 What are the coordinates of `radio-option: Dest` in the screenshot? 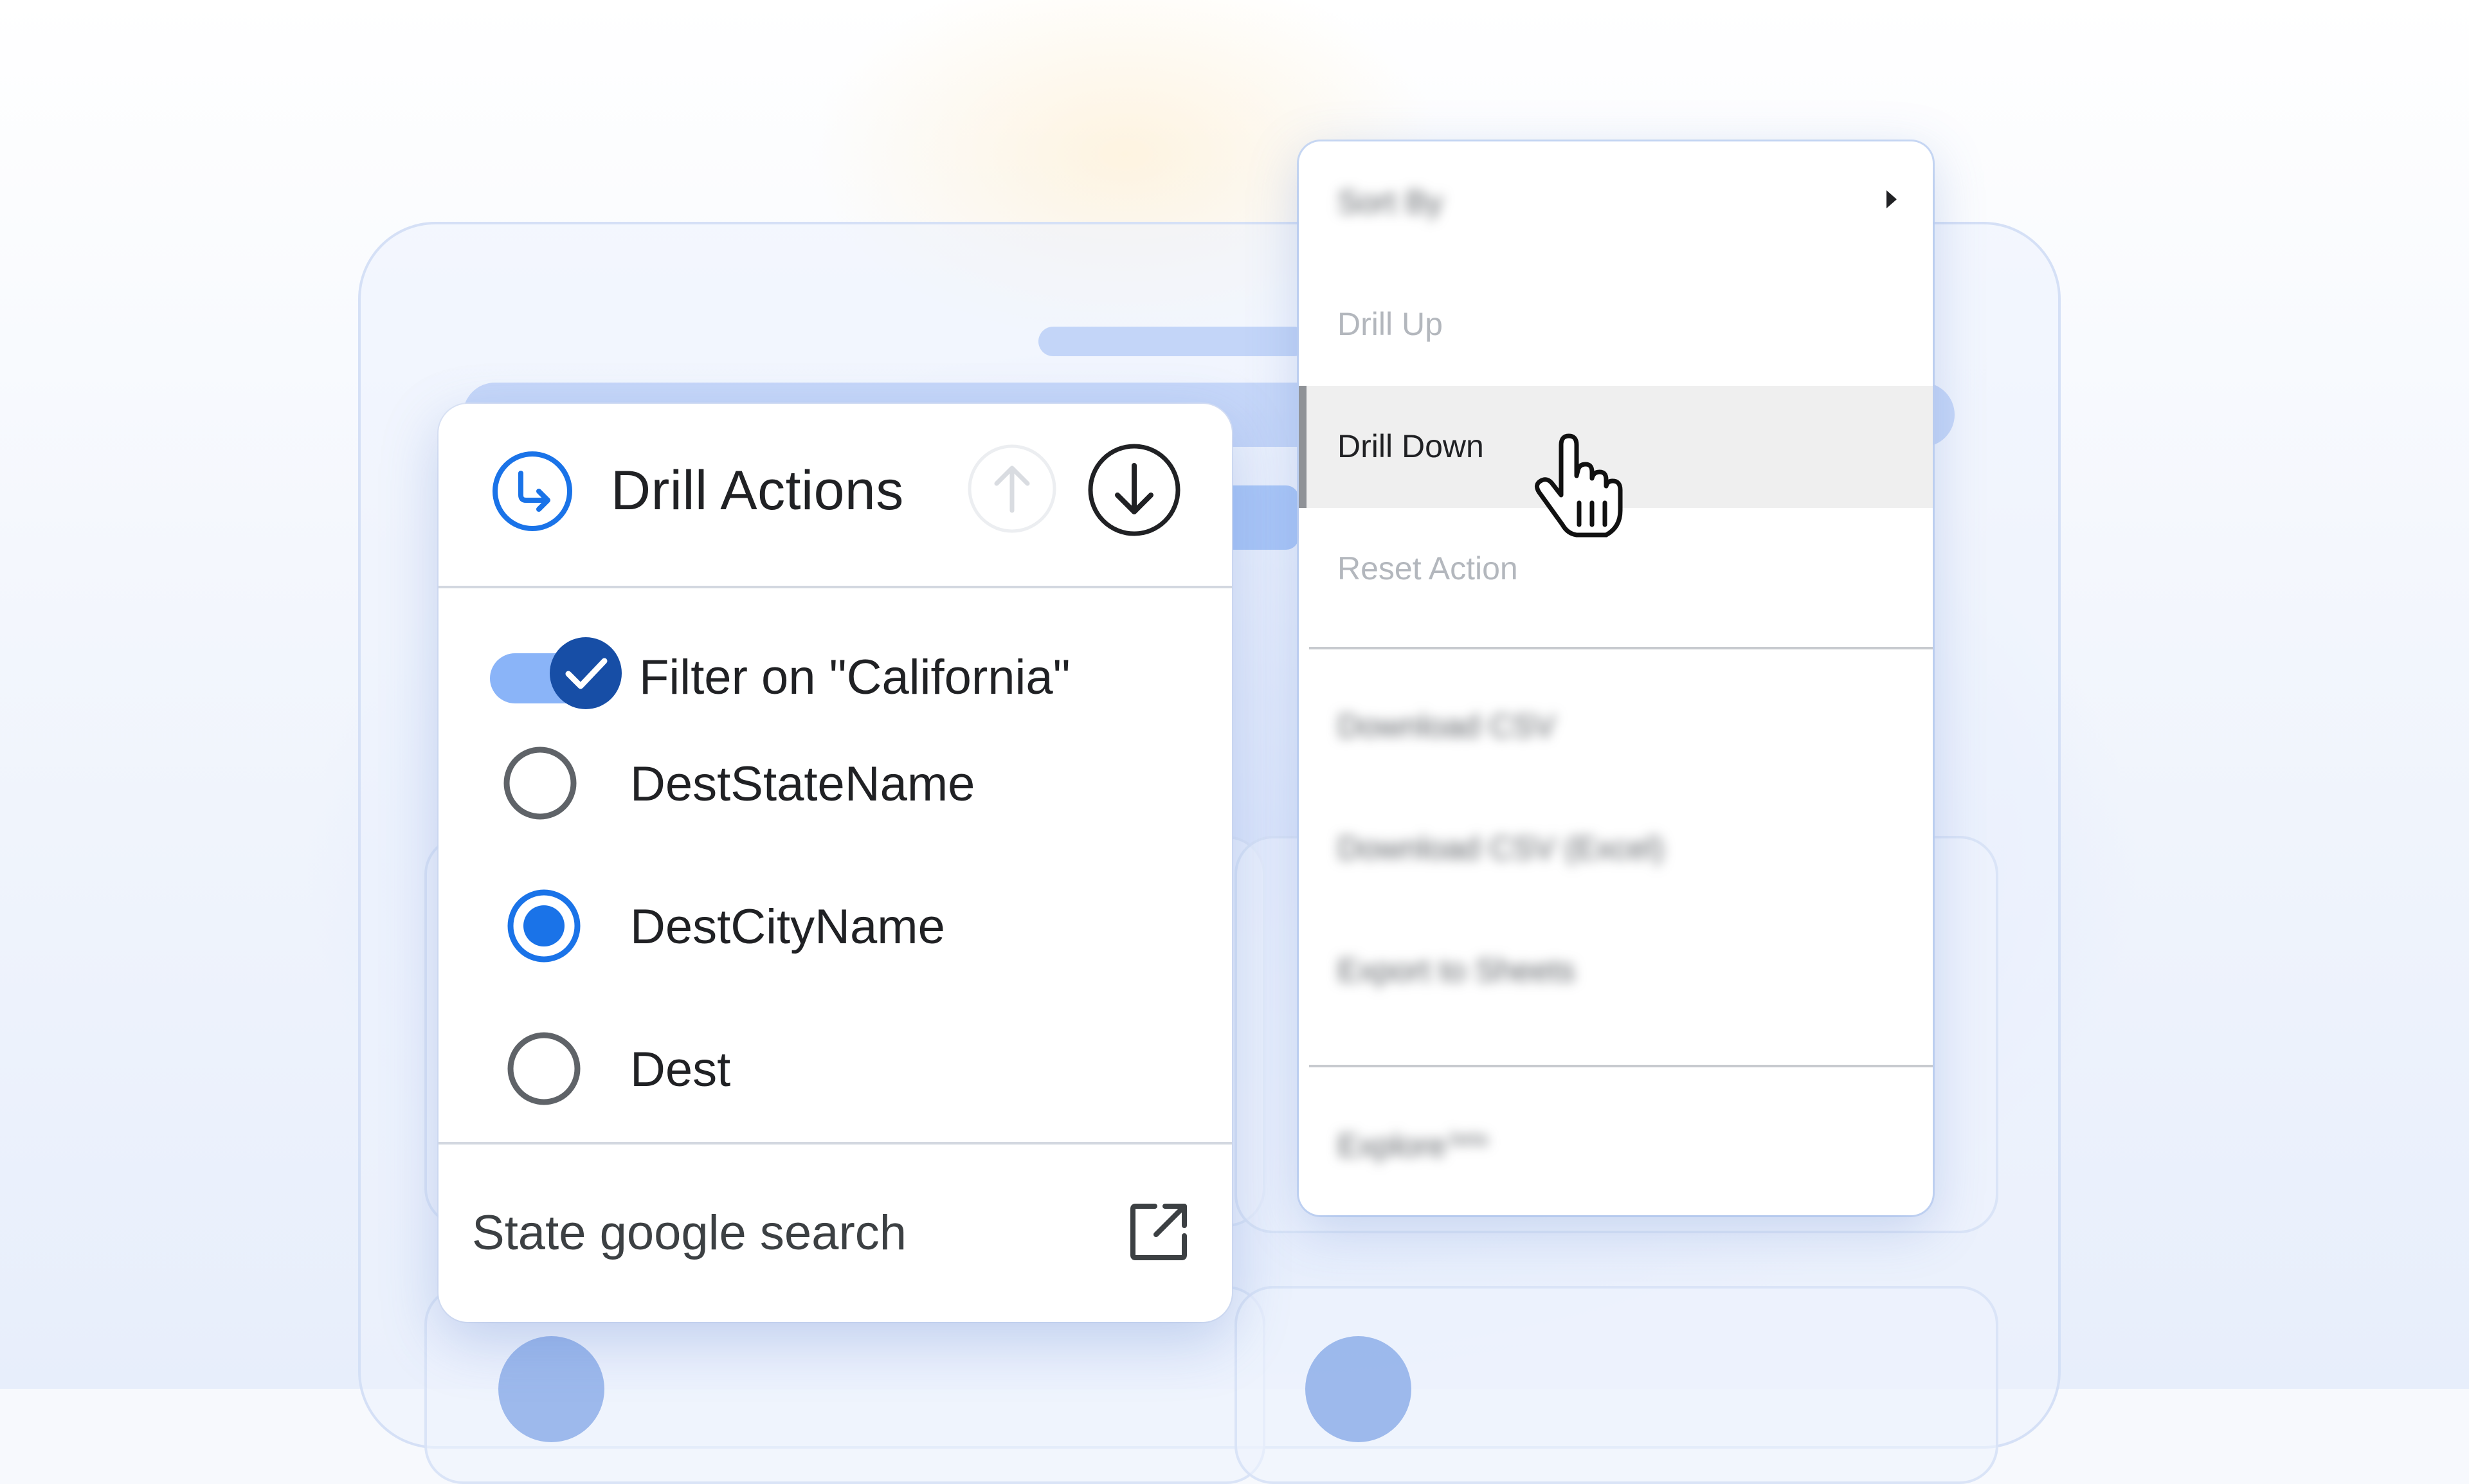 It's located at (835, 1081).